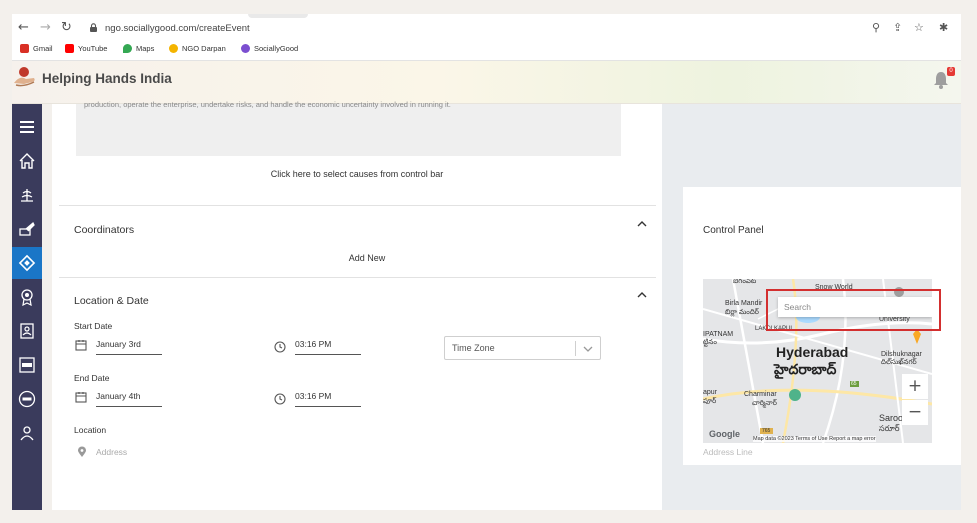 This screenshot has height=523, width=977. I want to click on sidebar-item-awards, so click(27, 297).